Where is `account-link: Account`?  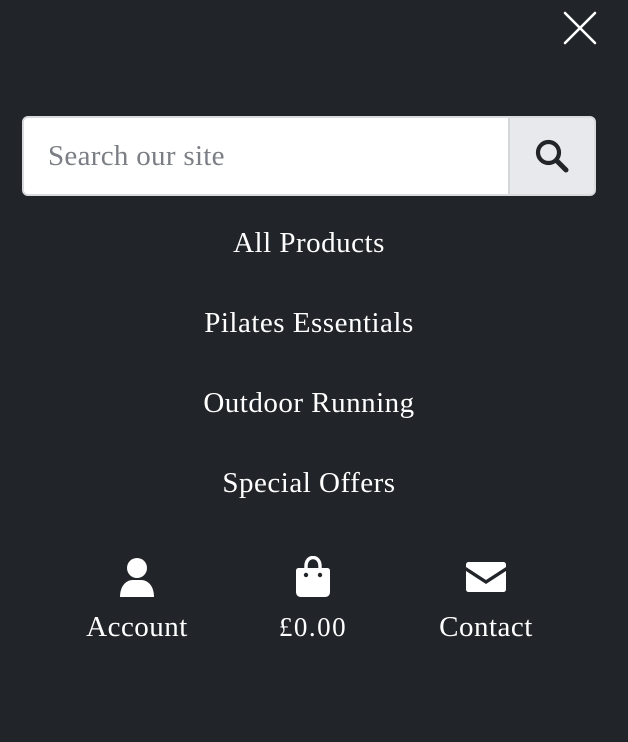 account-link: Account is located at coordinates (137, 601).